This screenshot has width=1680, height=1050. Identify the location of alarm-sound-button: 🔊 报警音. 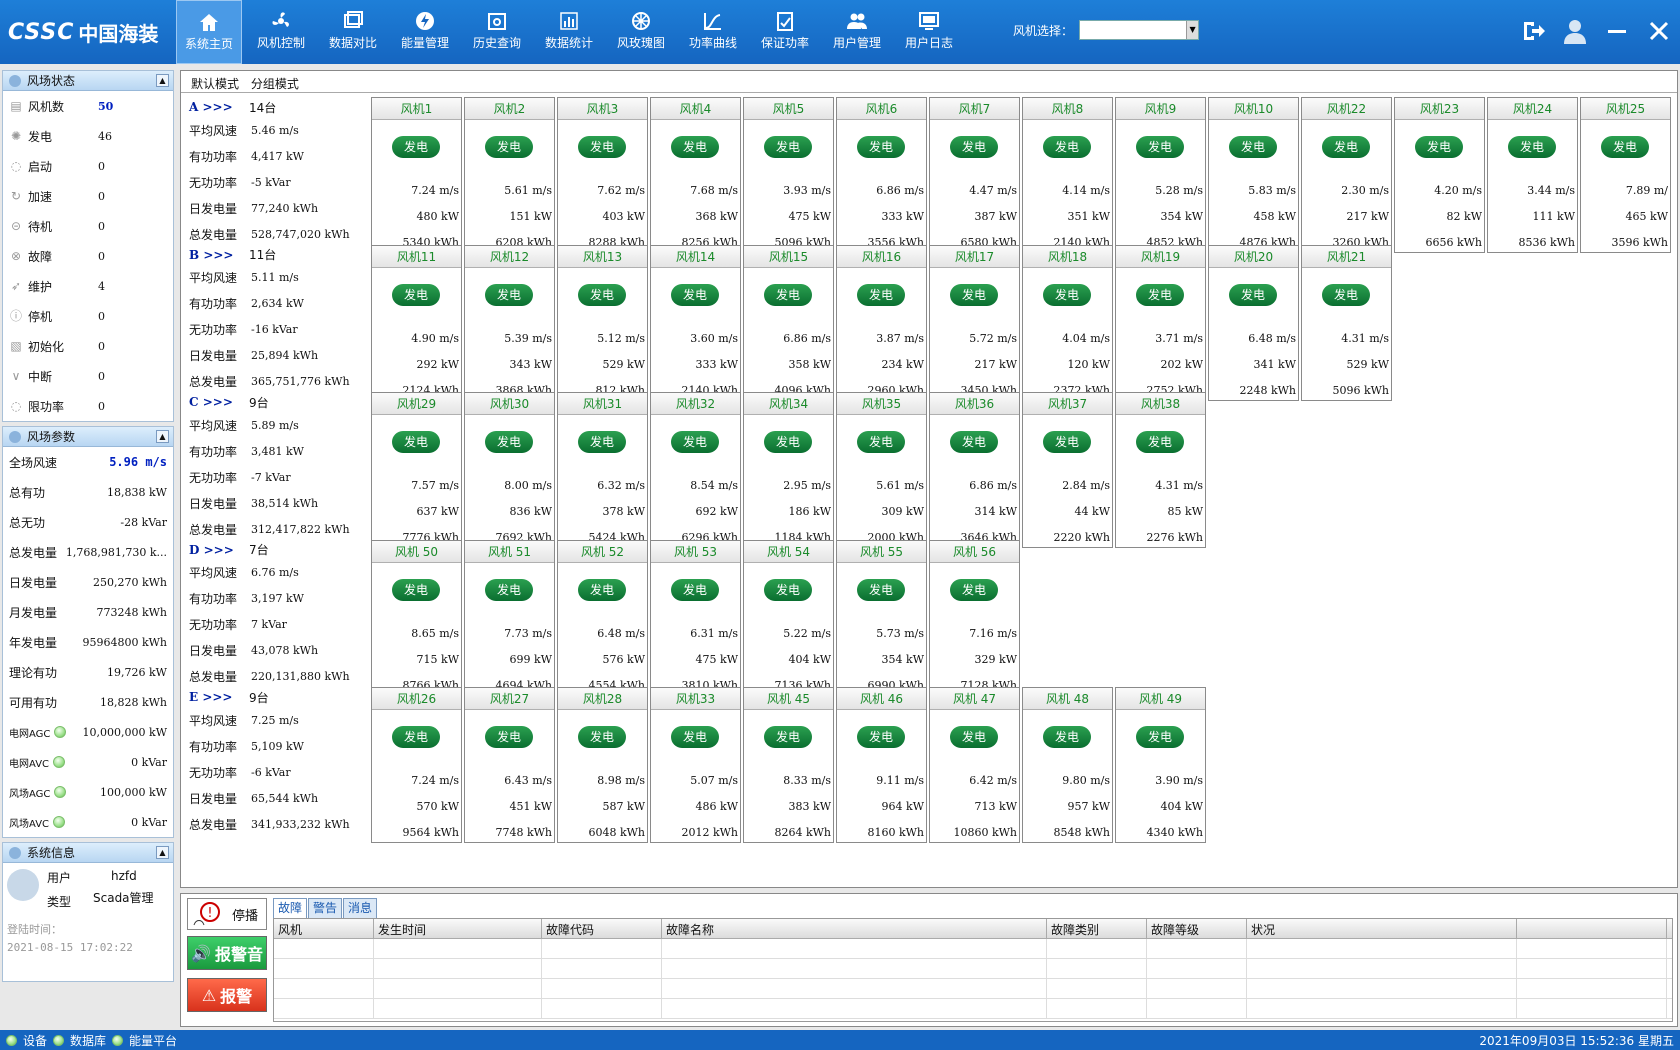
(227, 953).